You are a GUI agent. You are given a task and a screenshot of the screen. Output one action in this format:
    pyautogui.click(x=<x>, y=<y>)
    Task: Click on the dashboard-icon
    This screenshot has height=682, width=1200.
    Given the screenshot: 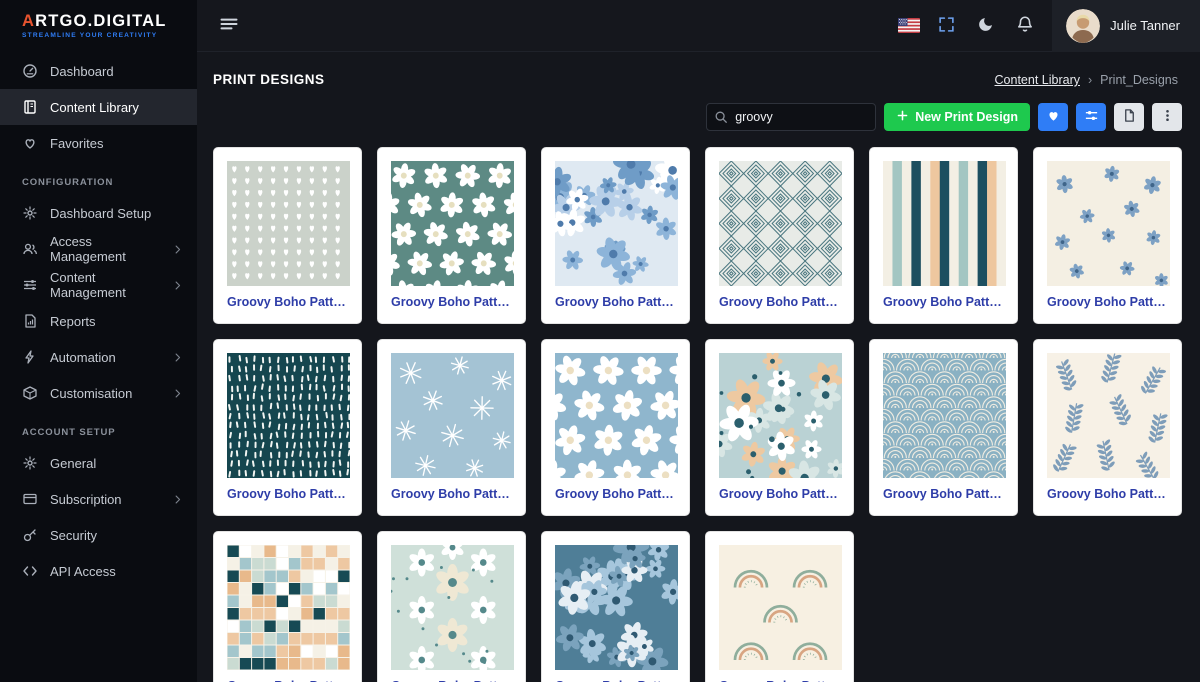 What is the action you would take?
    pyautogui.click(x=30, y=71)
    